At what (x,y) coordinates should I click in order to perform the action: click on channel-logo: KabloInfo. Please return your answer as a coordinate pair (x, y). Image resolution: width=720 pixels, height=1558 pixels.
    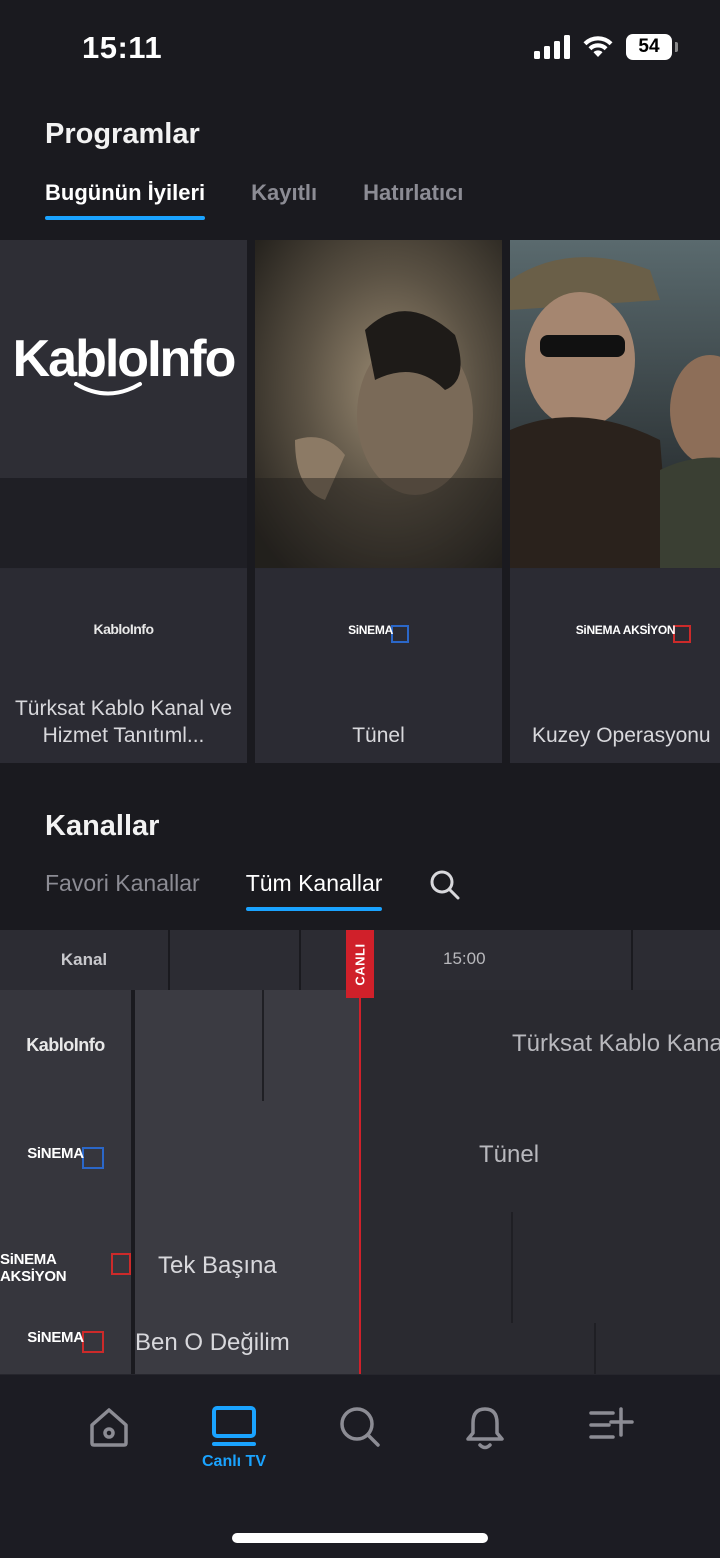
    Looking at the image, I should click on (123, 629).